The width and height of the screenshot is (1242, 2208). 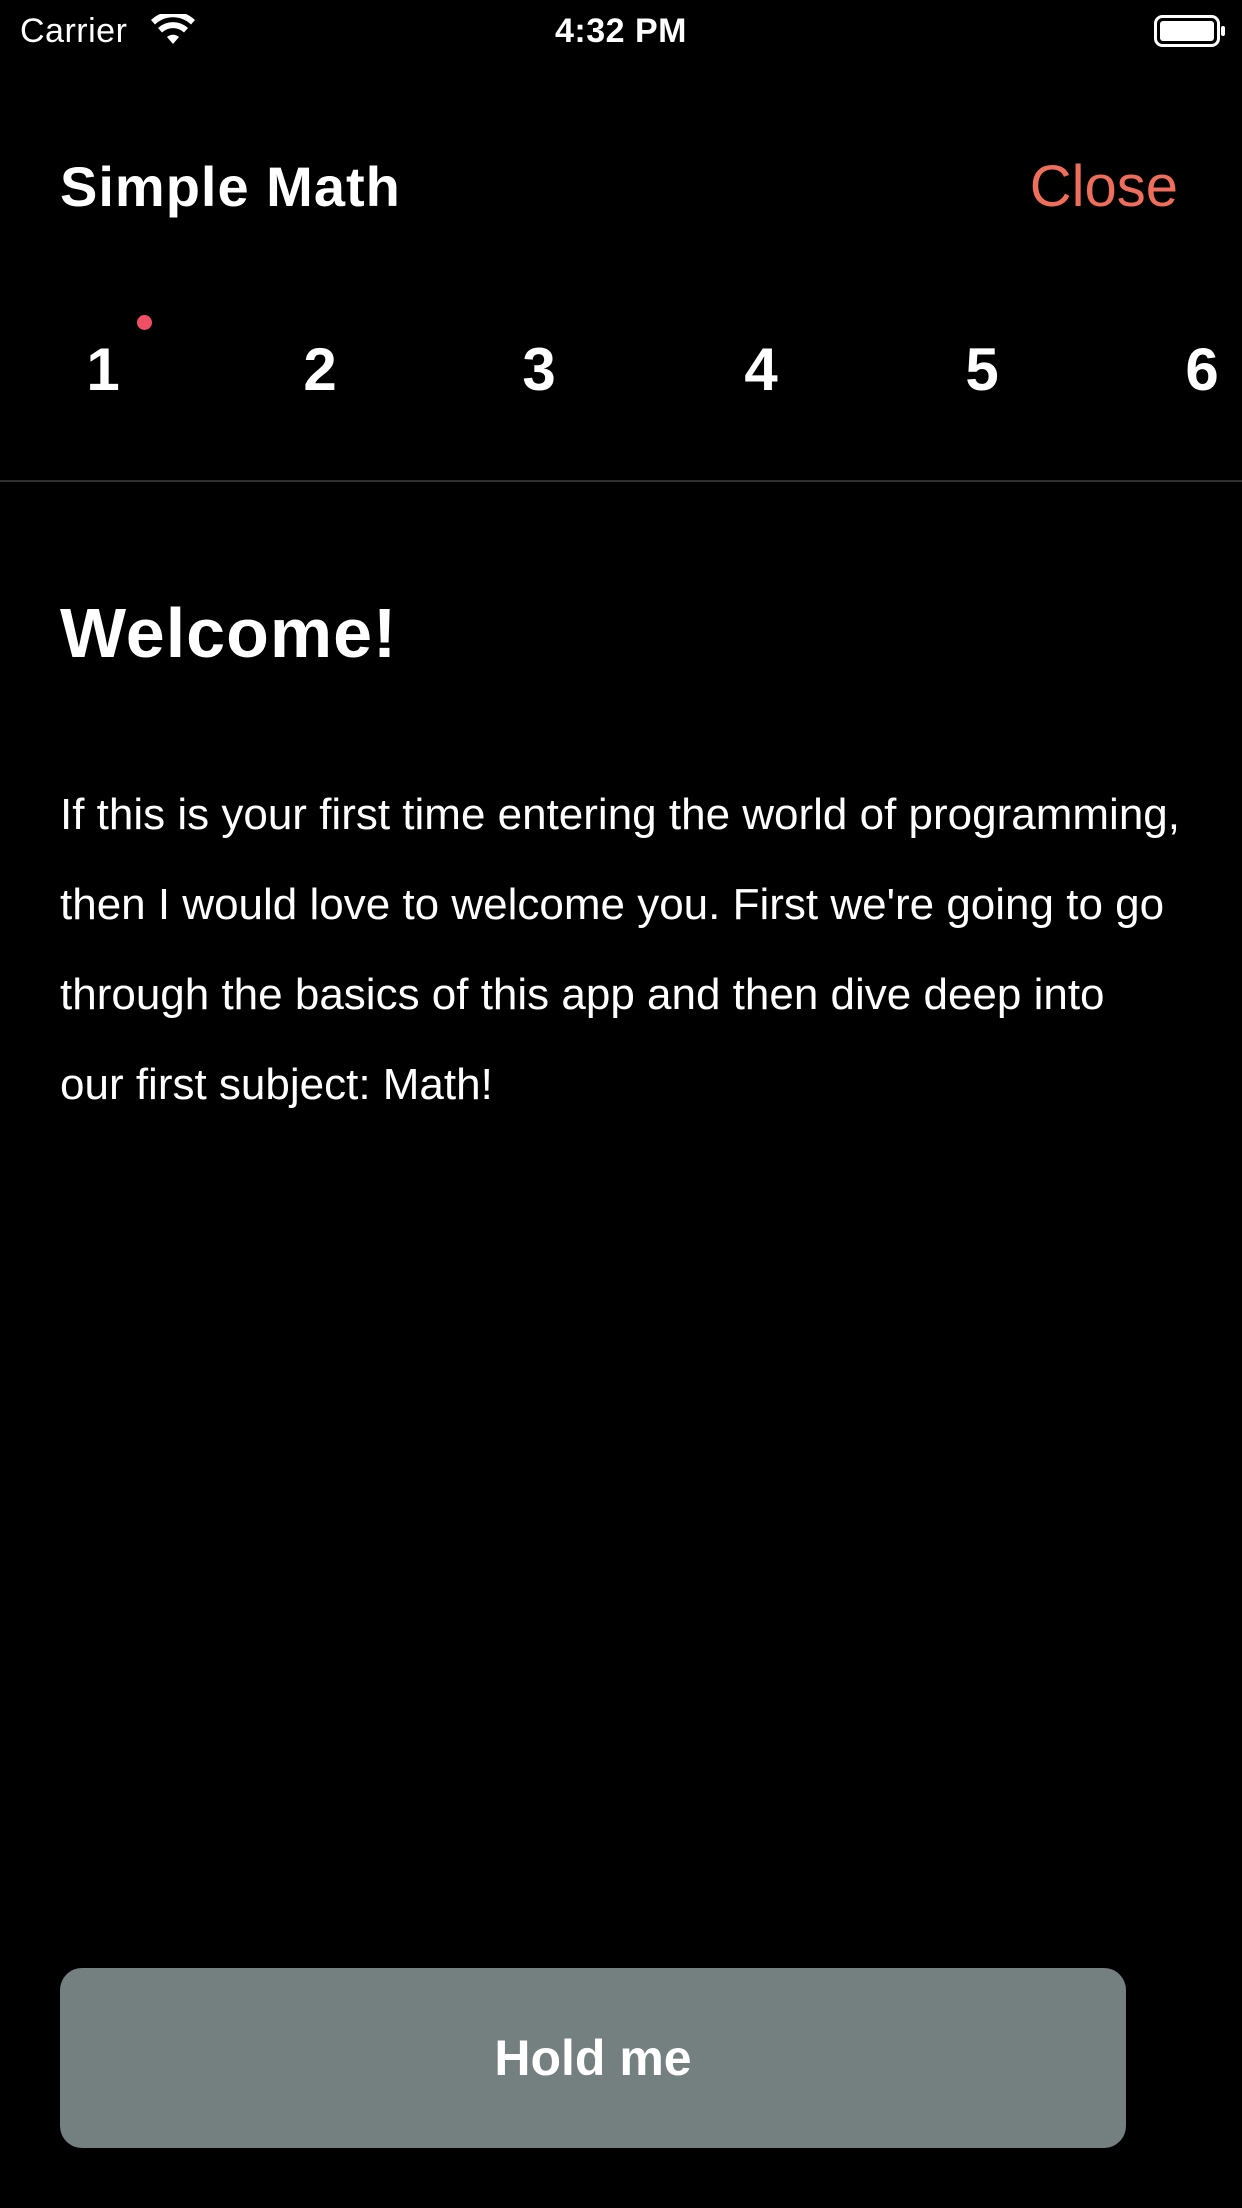 What do you see at coordinates (621, 481) in the screenshot?
I see `header-divider` at bounding box center [621, 481].